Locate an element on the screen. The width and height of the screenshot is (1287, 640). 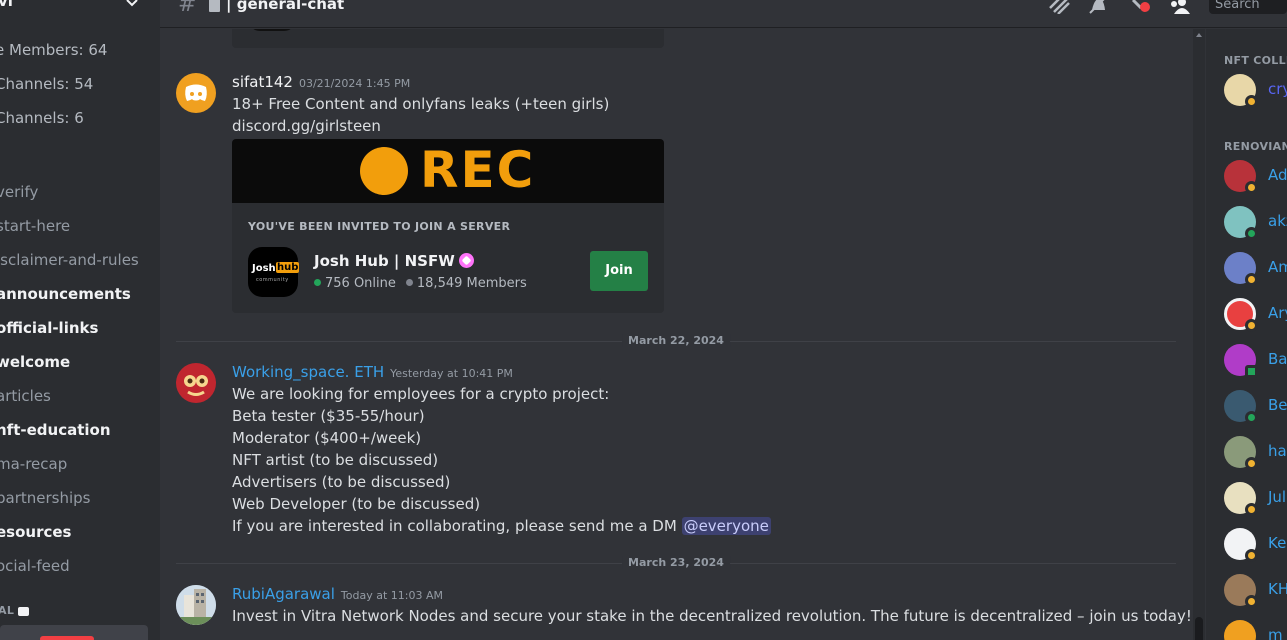
author-name: sifat142 is located at coordinates (262, 82).